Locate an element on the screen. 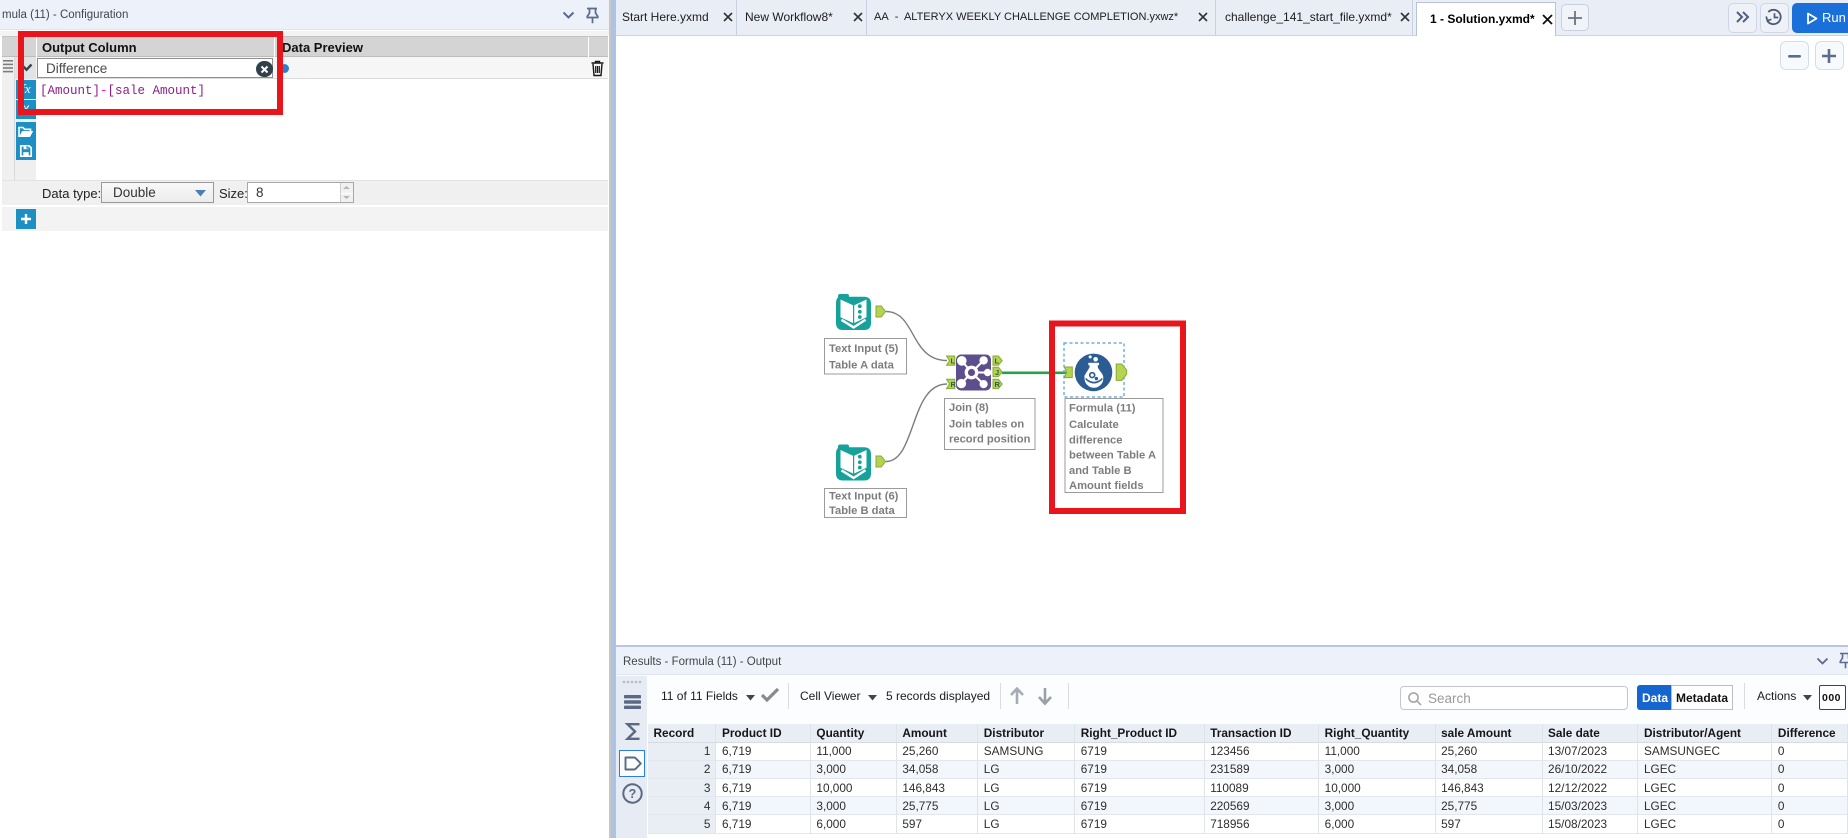 This screenshot has height=838, width=1848. svg-text: Text Input (5) is located at coordinates (864, 349).